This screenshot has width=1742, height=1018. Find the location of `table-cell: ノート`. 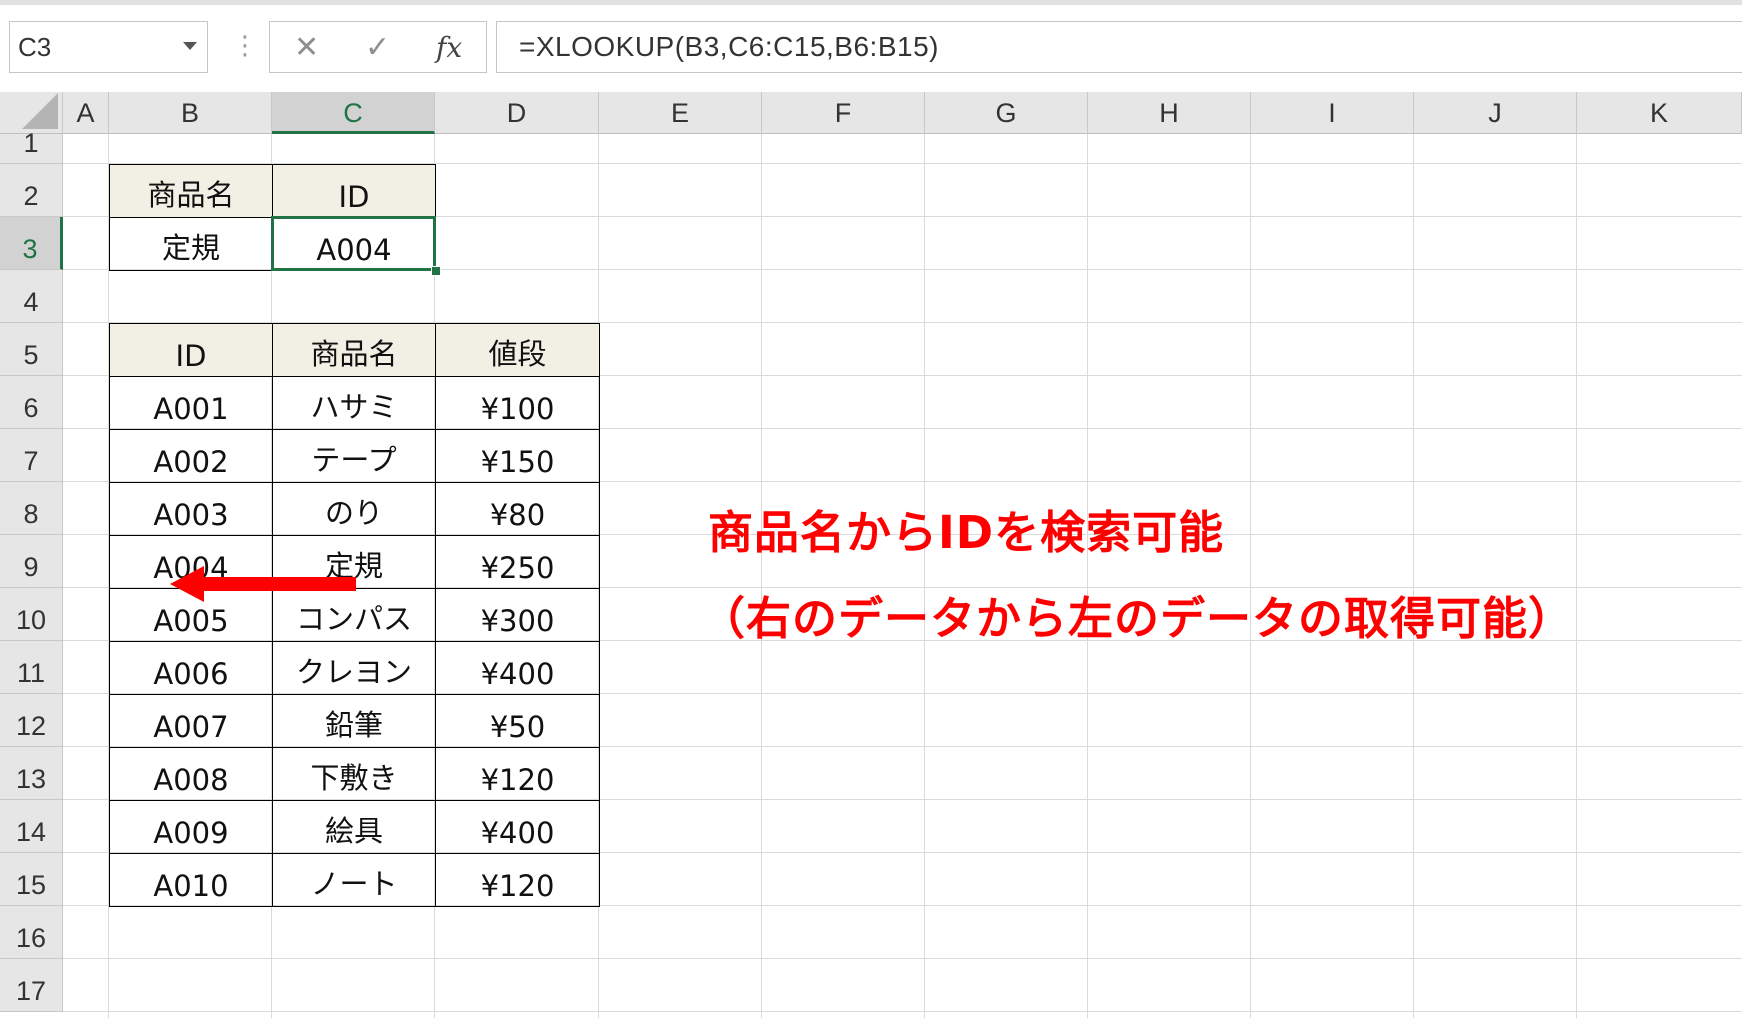

table-cell: ノート is located at coordinates (353, 880).